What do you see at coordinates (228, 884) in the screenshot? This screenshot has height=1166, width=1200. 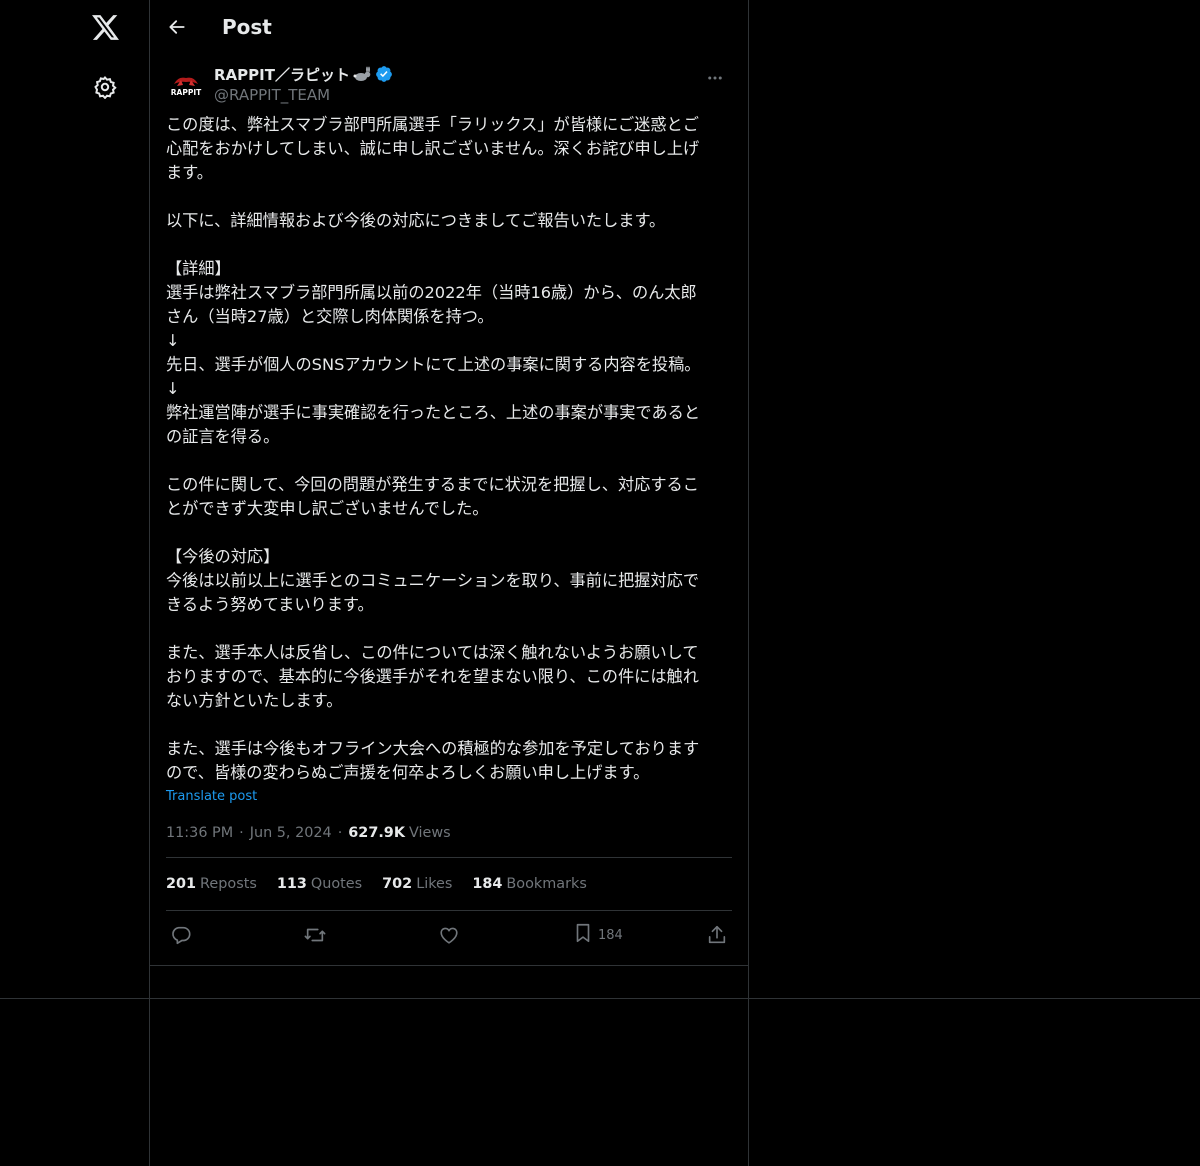 I see `reposts-label: Reposts` at bounding box center [228, 884].